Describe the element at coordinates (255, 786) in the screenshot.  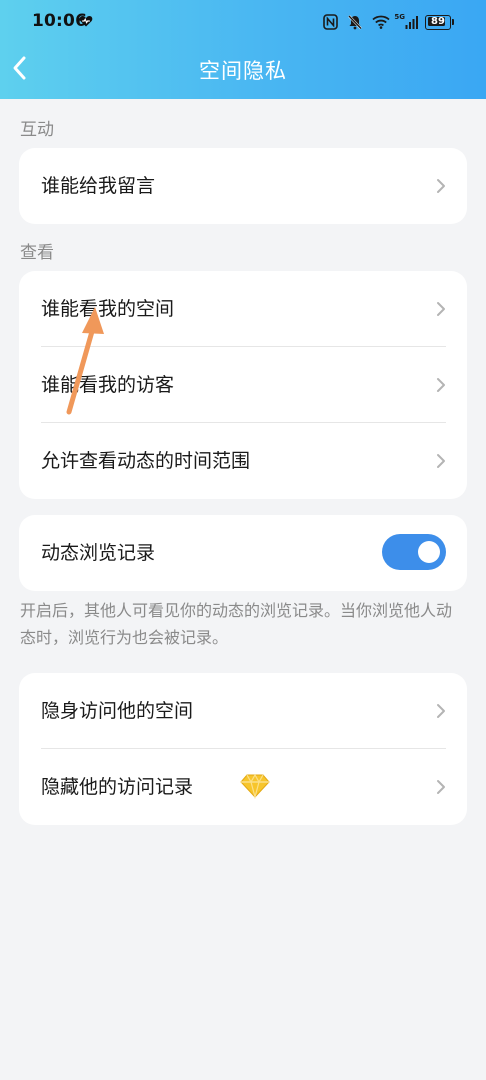
I see `diamond-icon` at that location.